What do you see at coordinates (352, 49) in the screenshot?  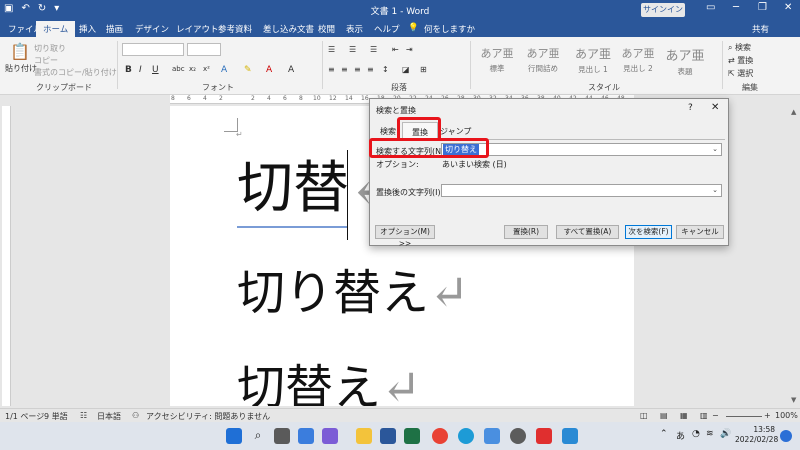 I see `numbering-icon: ☰` at bounding box center [352, 49].